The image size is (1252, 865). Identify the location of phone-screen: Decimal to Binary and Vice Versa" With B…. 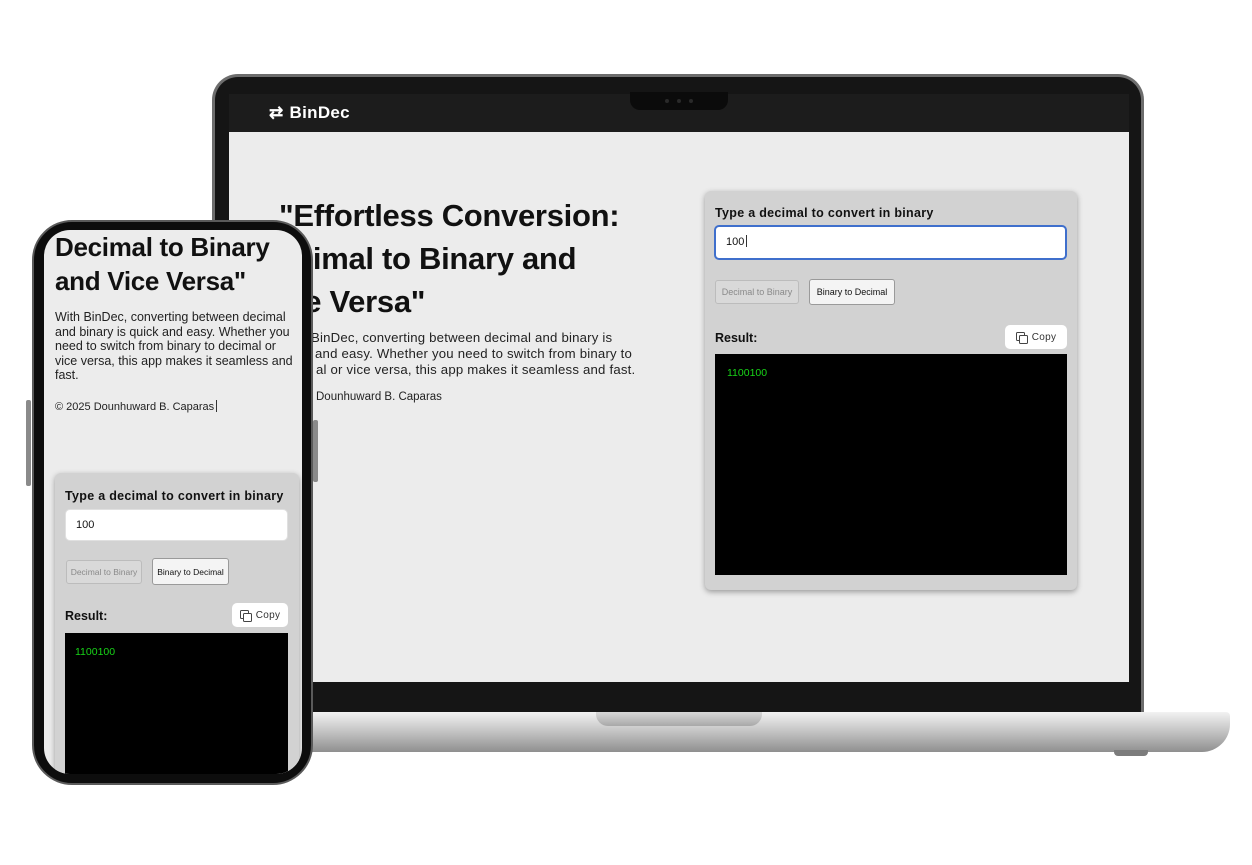
(173, 502).